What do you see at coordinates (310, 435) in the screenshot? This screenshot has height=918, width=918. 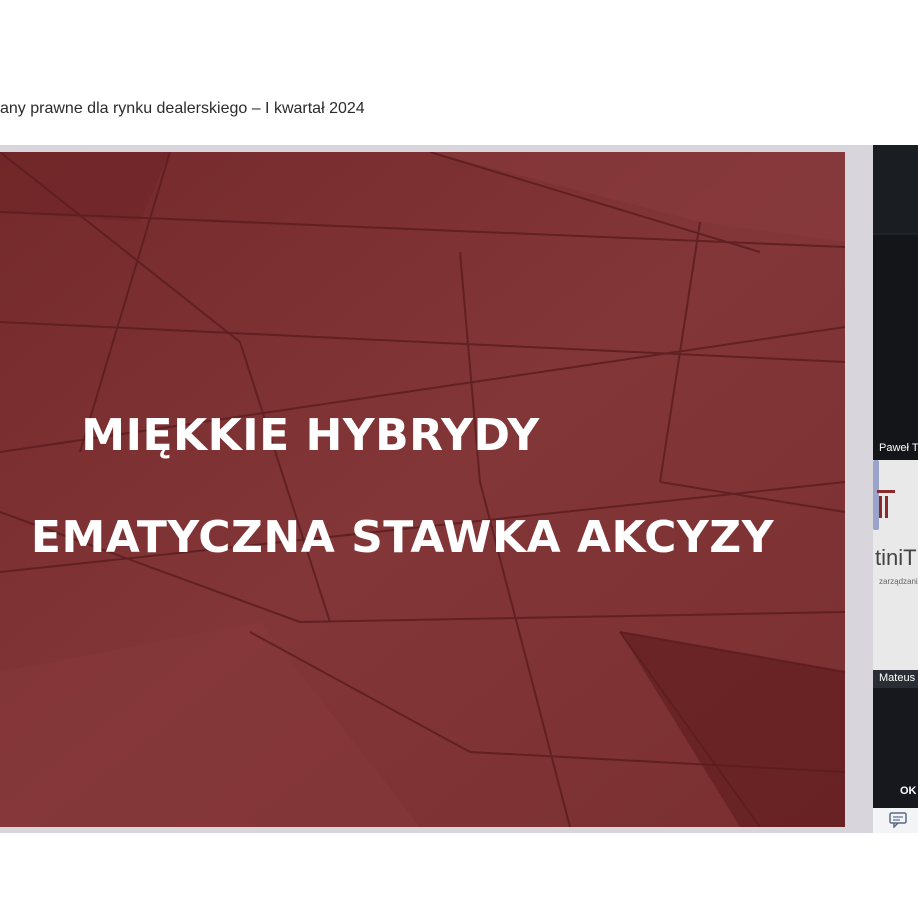 I see `slide-title-line-1: MIĘKKIE HYBRYDY` at bounding box center [310, 435].